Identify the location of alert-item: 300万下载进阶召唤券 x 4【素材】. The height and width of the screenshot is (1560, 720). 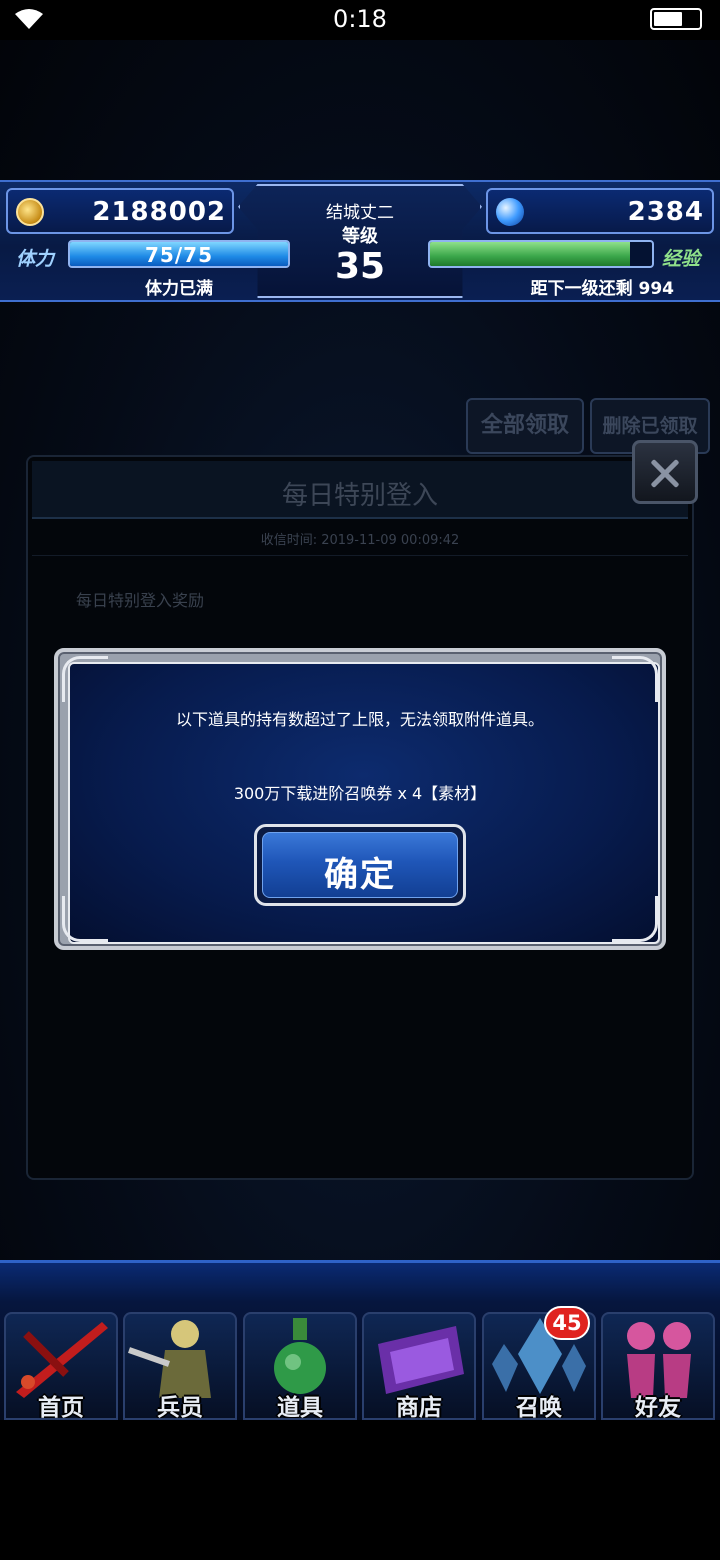
(360, 793).